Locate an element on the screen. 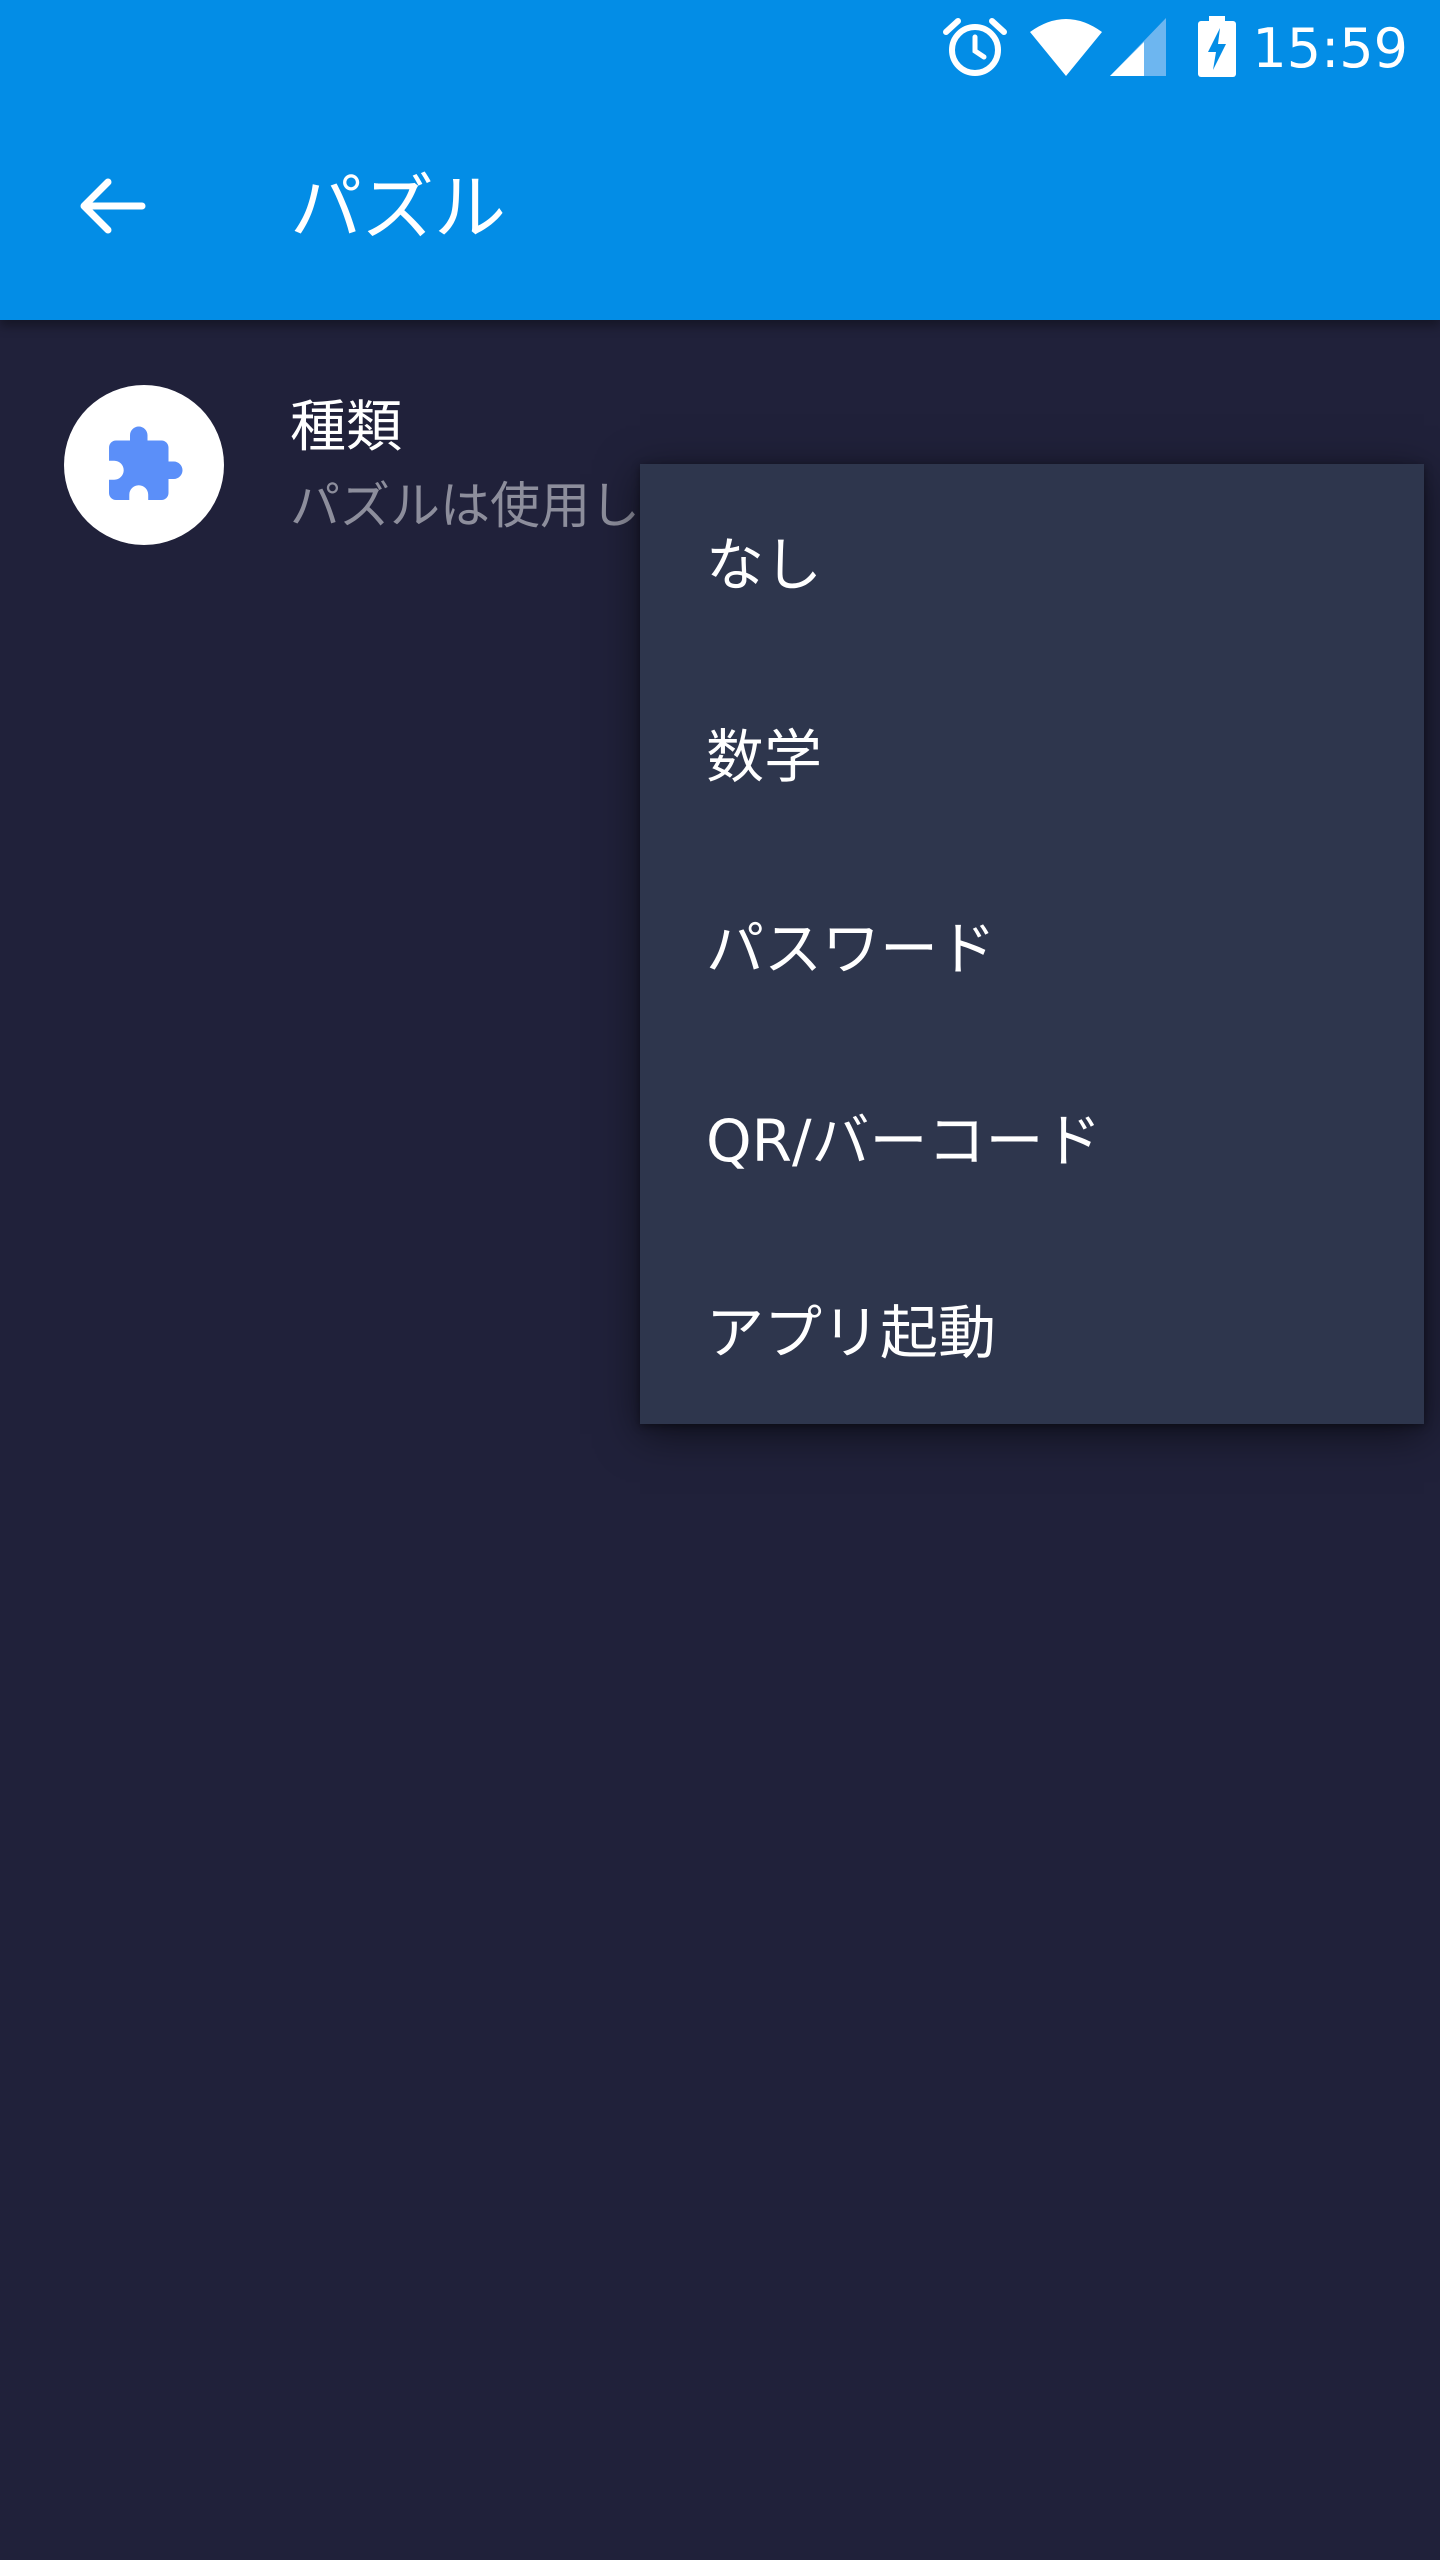  app-bar: 15:59 パズル is located at coordinates (720, 160).